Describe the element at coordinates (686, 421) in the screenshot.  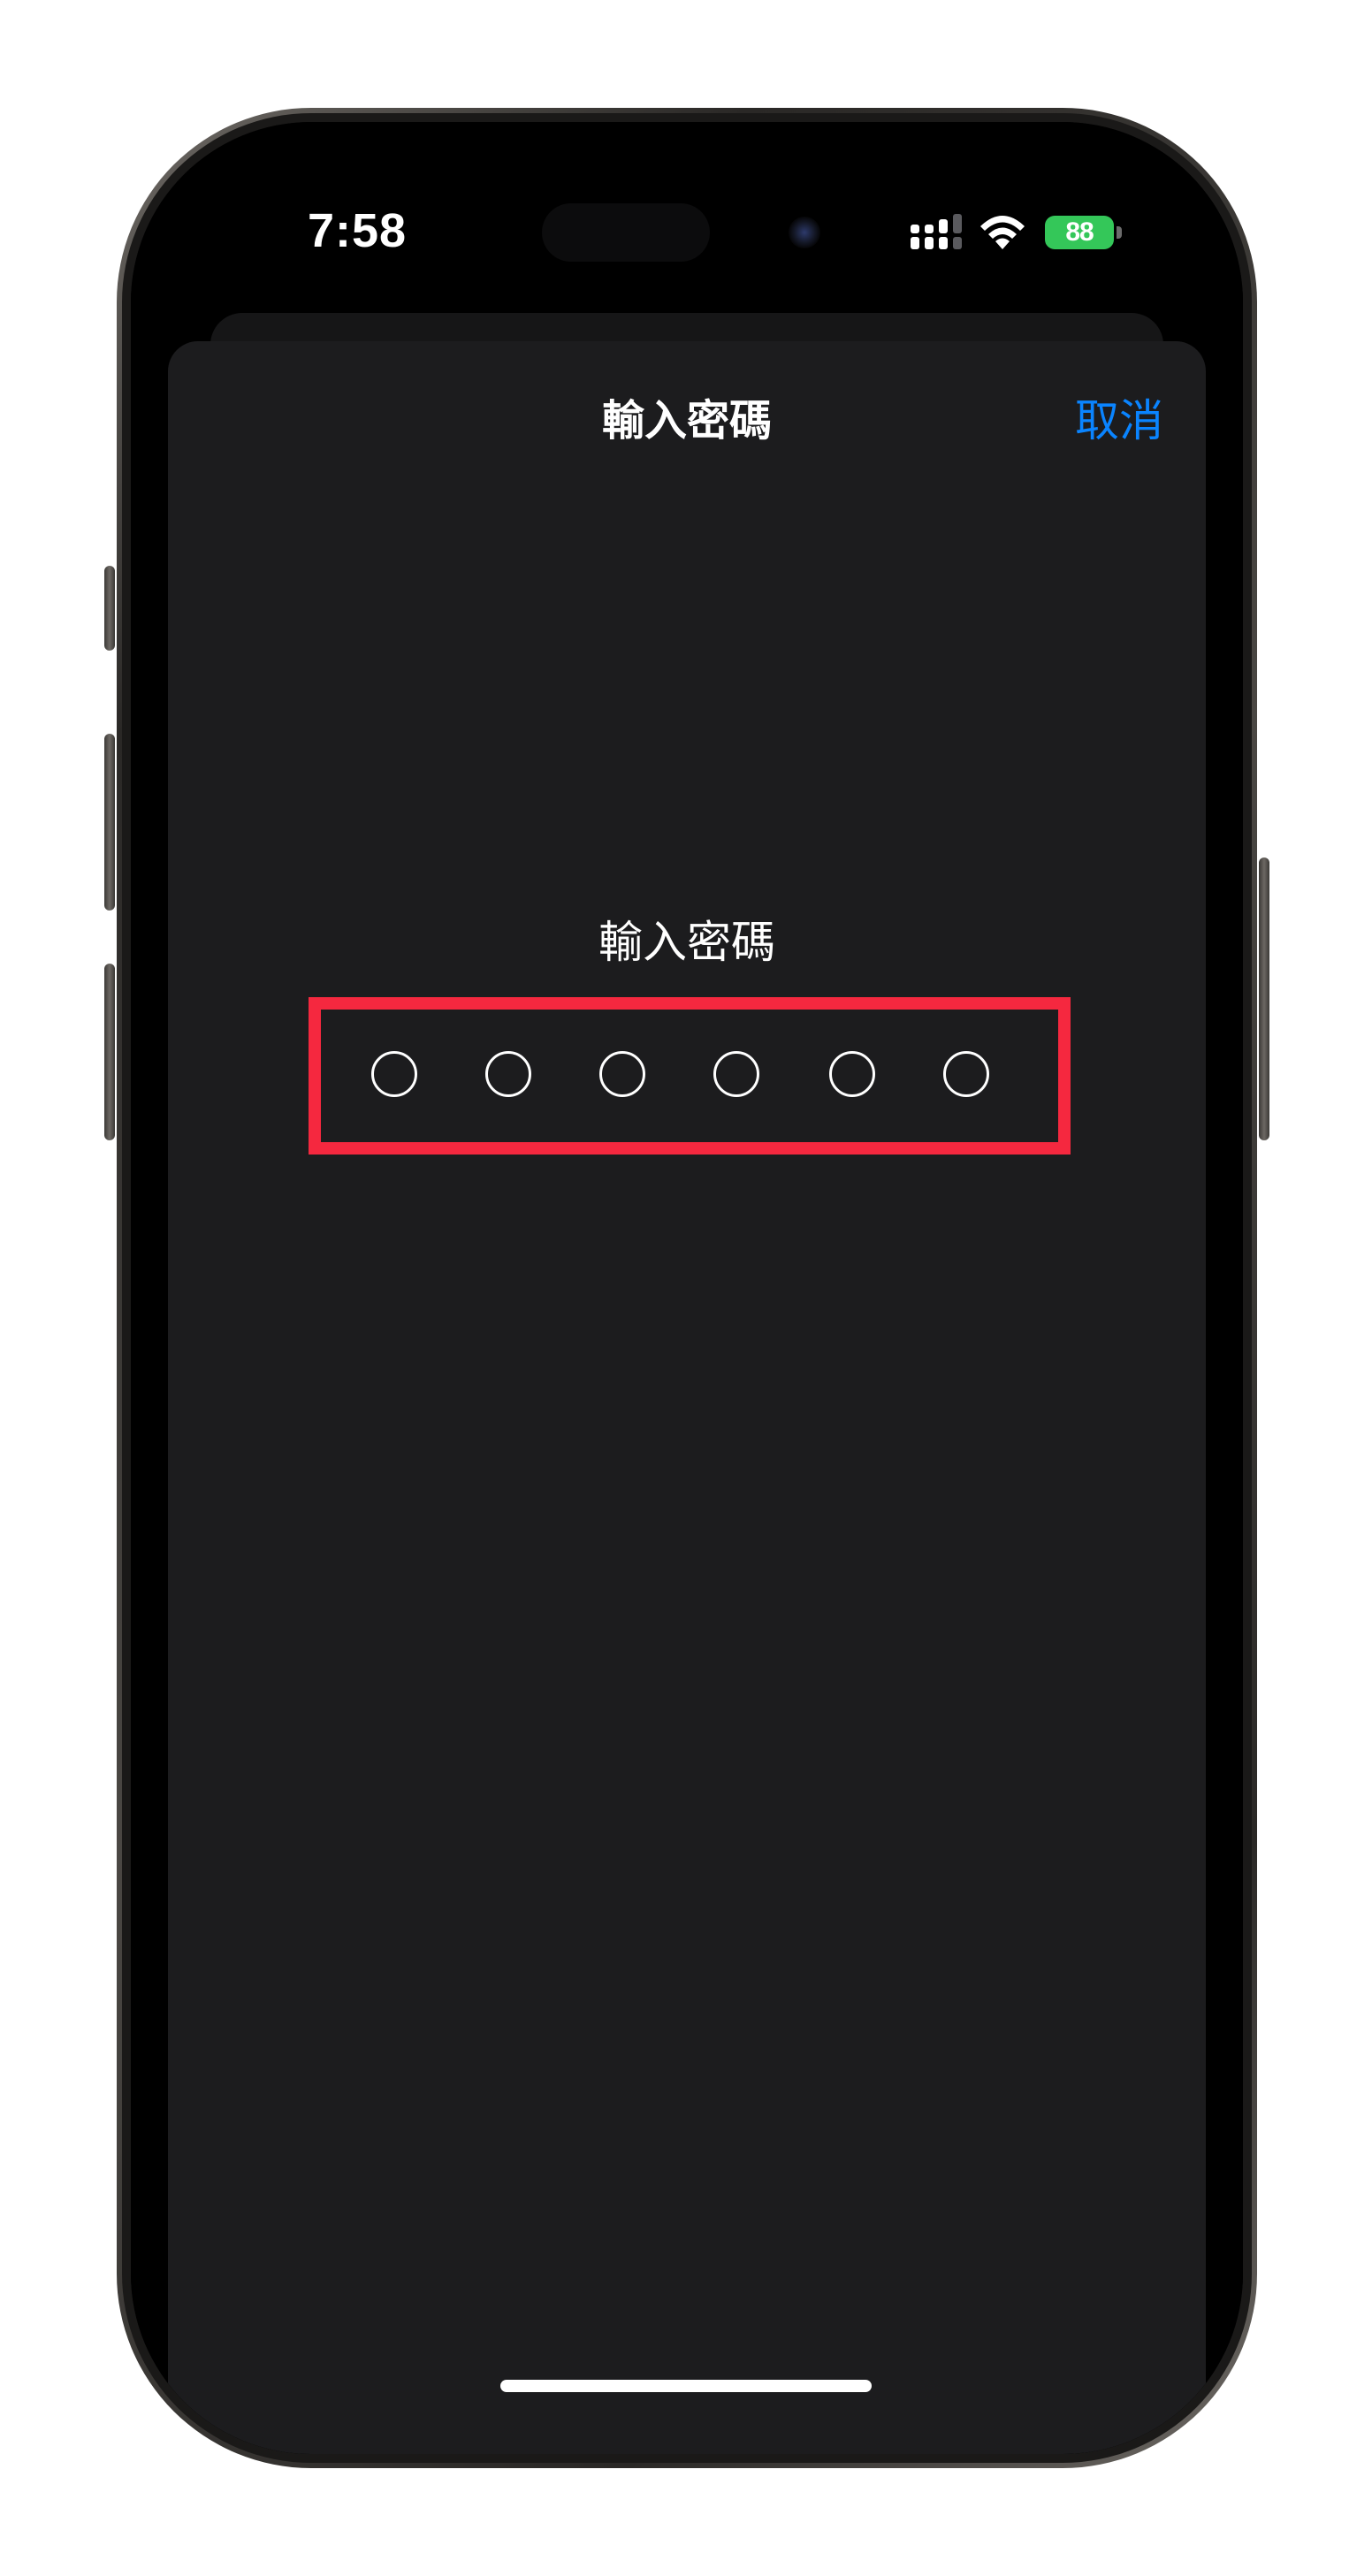
I see `sheet-title: 輸入密碼` at that location.